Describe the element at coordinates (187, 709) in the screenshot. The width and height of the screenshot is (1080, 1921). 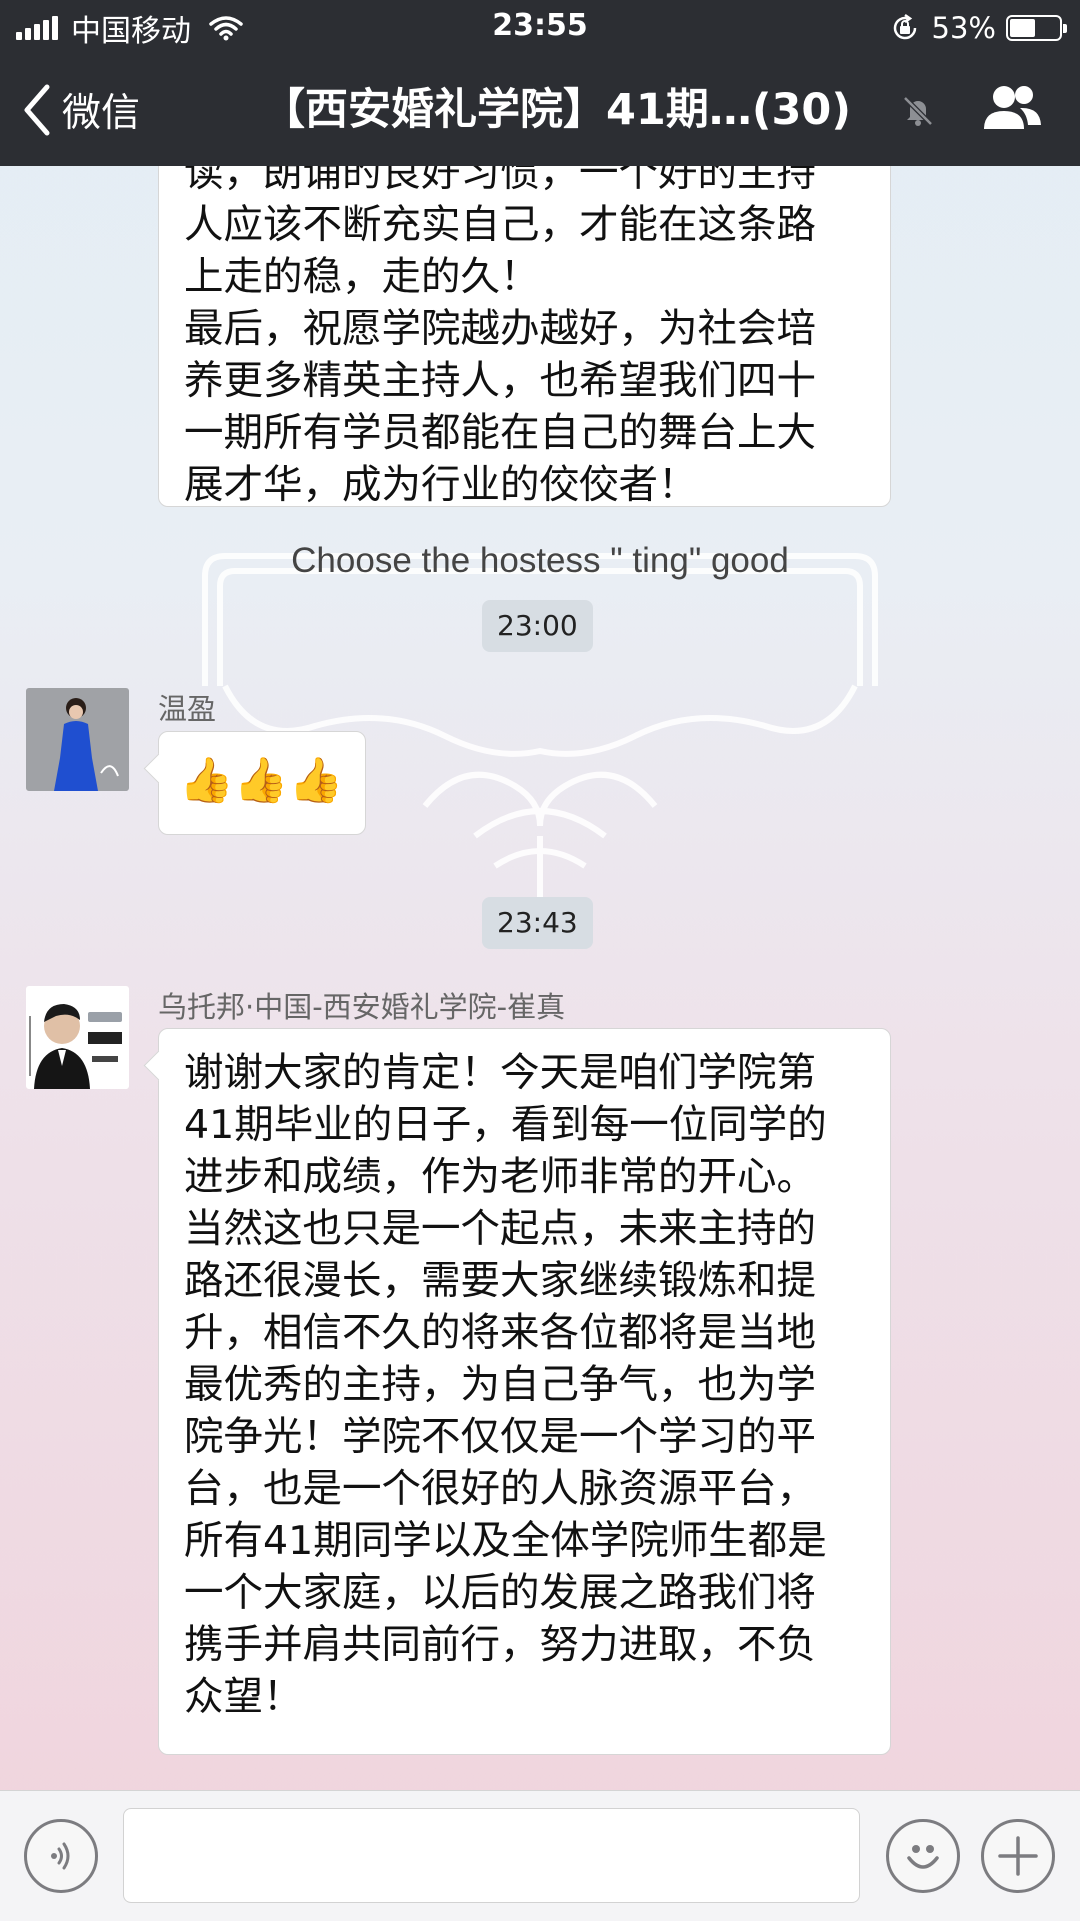
I see `sender-name: 温盈` at that location.